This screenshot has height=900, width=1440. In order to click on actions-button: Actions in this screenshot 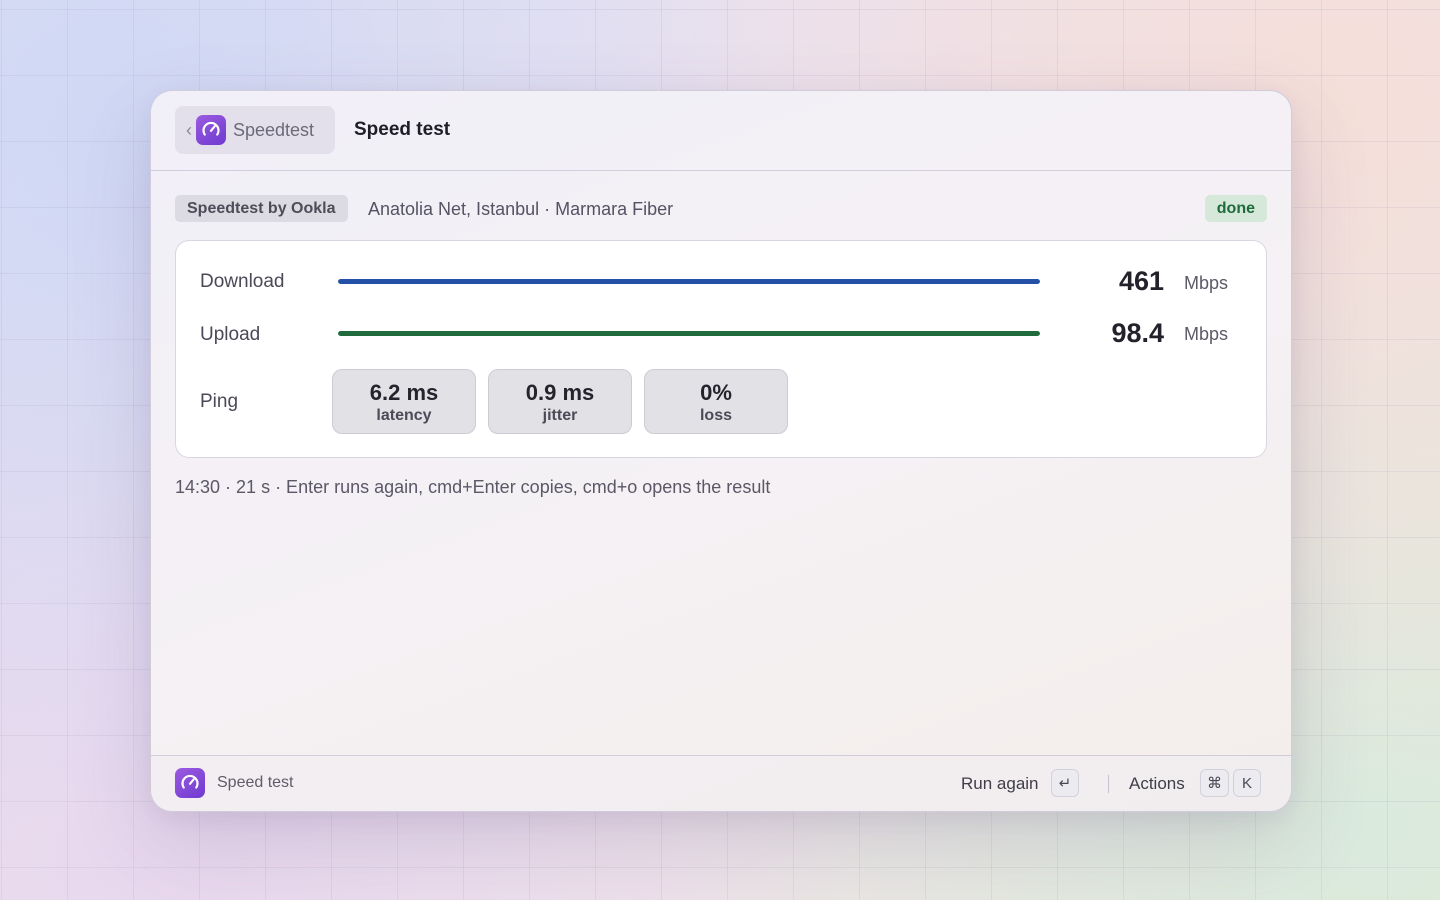, I will do `click(1157, 784)`.